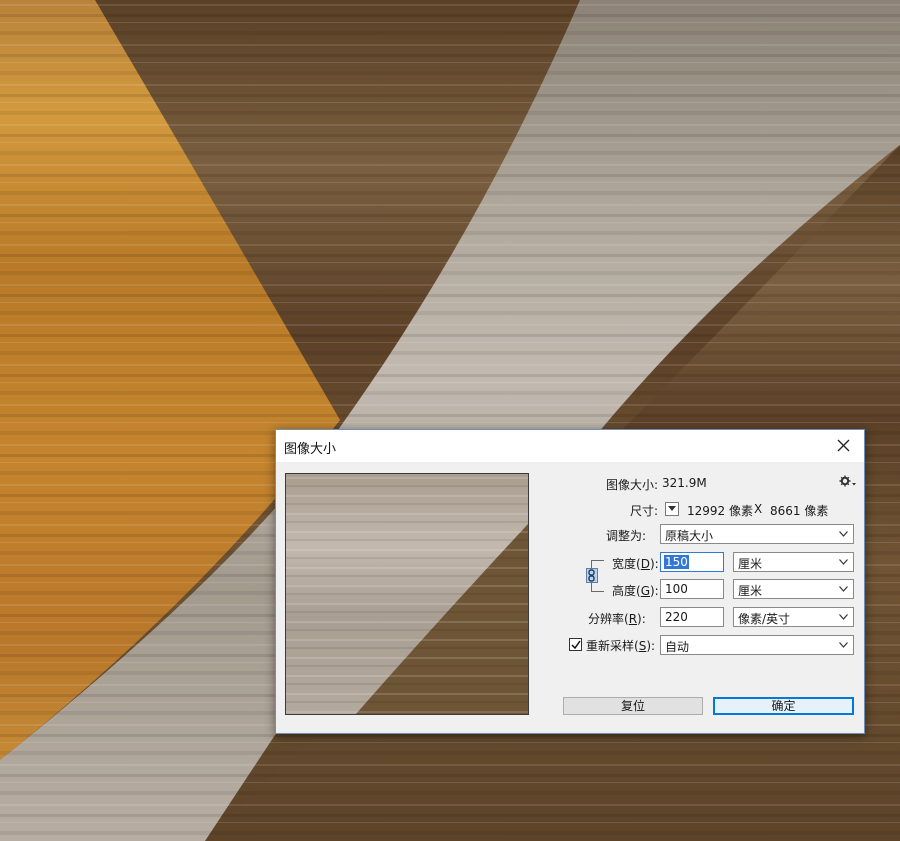 This screenshot has width=900, height=841. I want to click on resolution-value: 220, so click(676, 617).